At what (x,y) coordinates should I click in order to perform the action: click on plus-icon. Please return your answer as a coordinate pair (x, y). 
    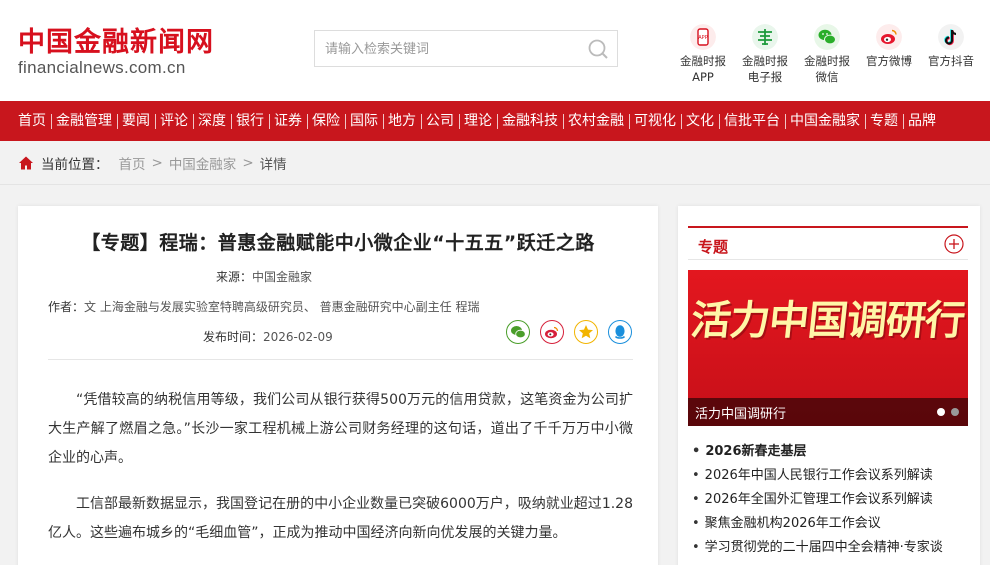
    Looking at the image, I should click on (954, 244).